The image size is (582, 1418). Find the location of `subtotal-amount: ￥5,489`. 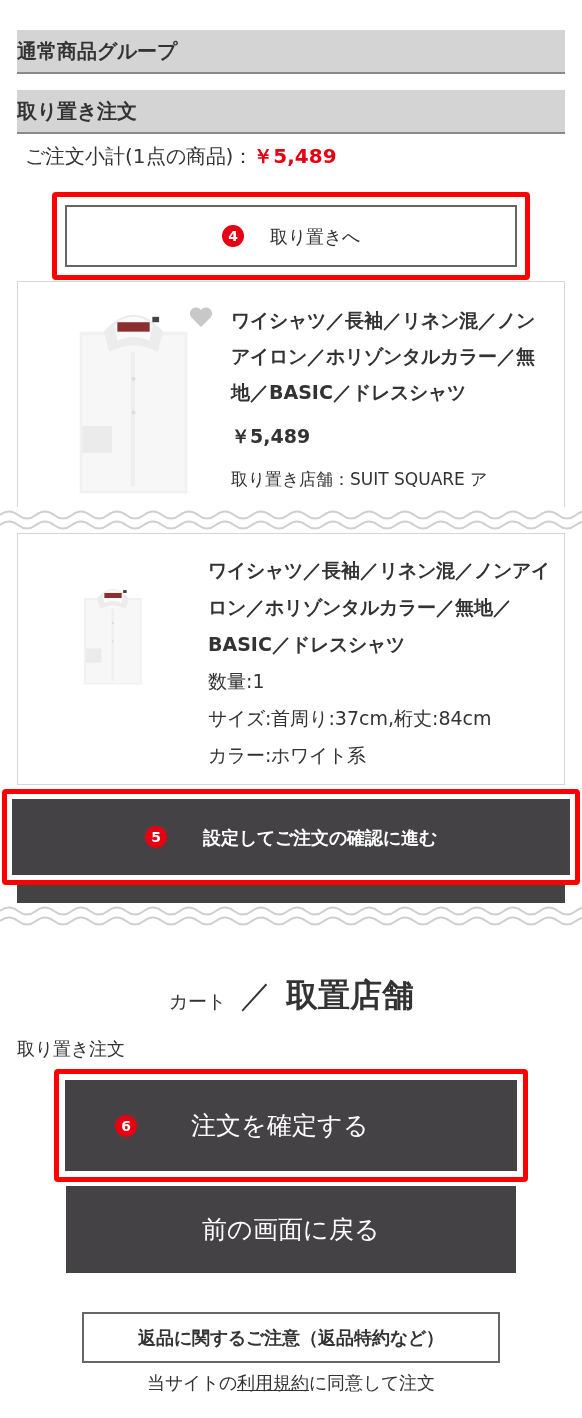

subtotal-amount: ￥5,489 is located at coordinates (295, 156).